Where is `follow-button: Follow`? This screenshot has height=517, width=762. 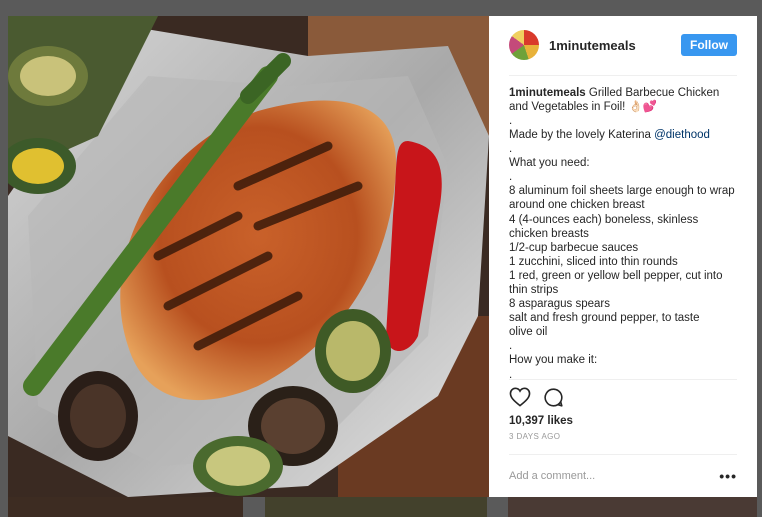
follow-button: Follow is located at coordinates (709, 45).